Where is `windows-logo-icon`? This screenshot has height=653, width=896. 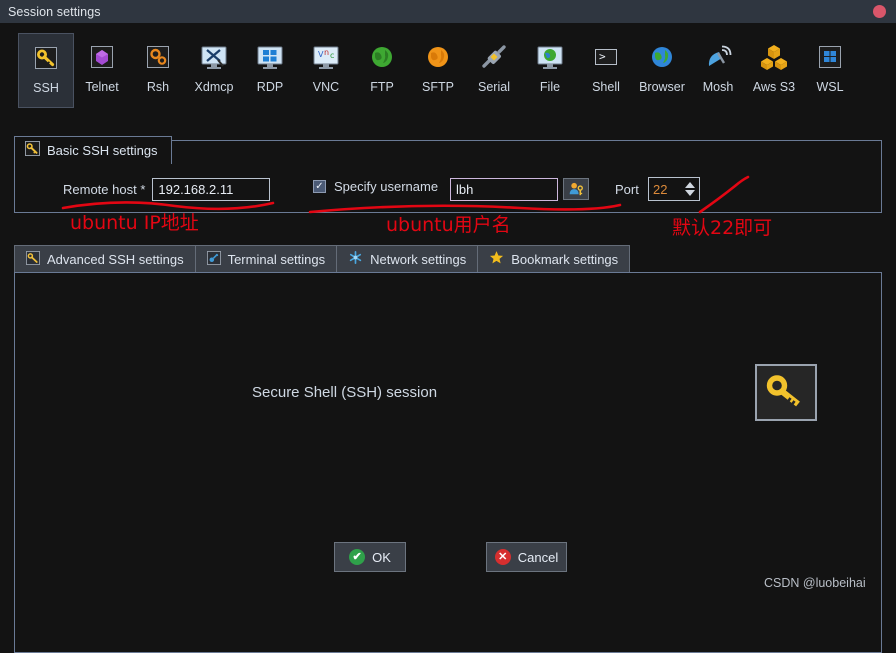
windows-logo-icon is located at coordinates (830, 57).